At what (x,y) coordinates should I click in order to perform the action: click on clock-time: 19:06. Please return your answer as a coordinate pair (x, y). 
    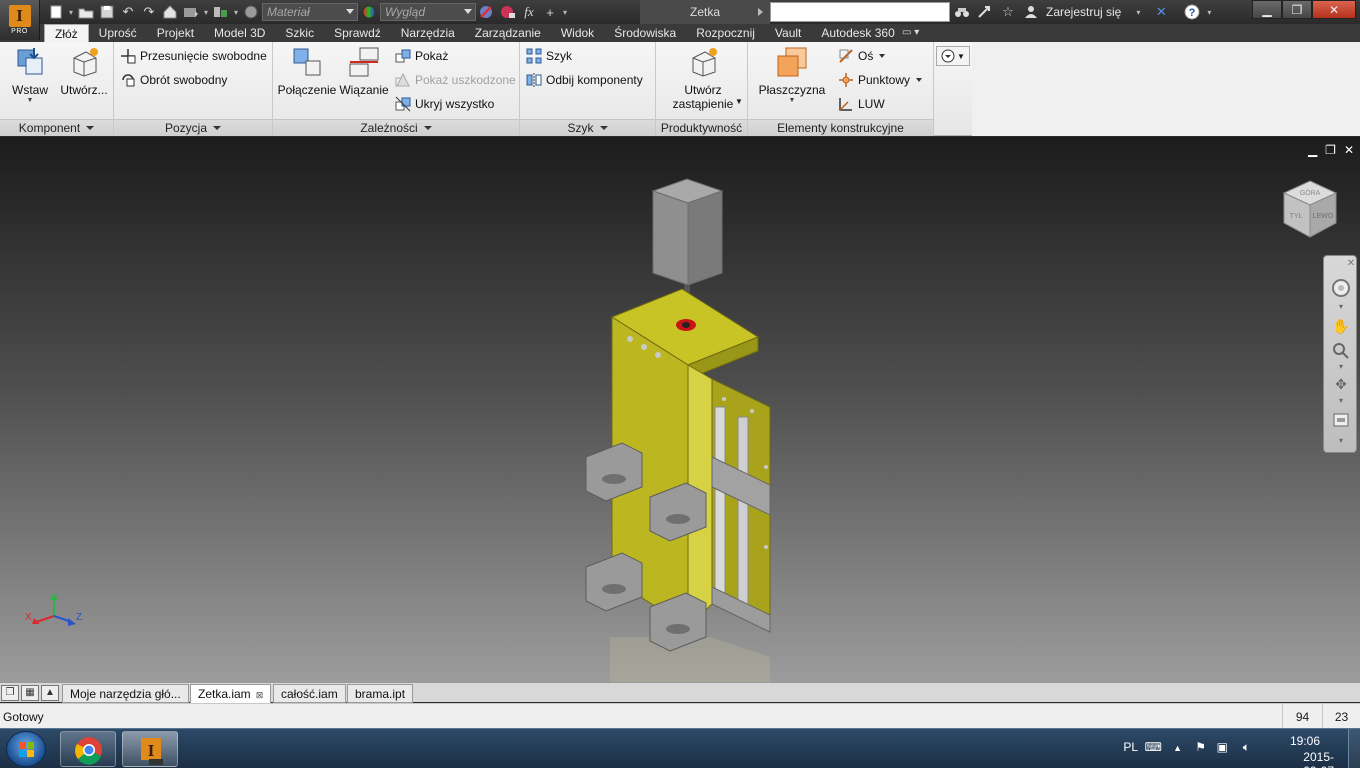
    Looking at the image, I should click on (1305, 741).